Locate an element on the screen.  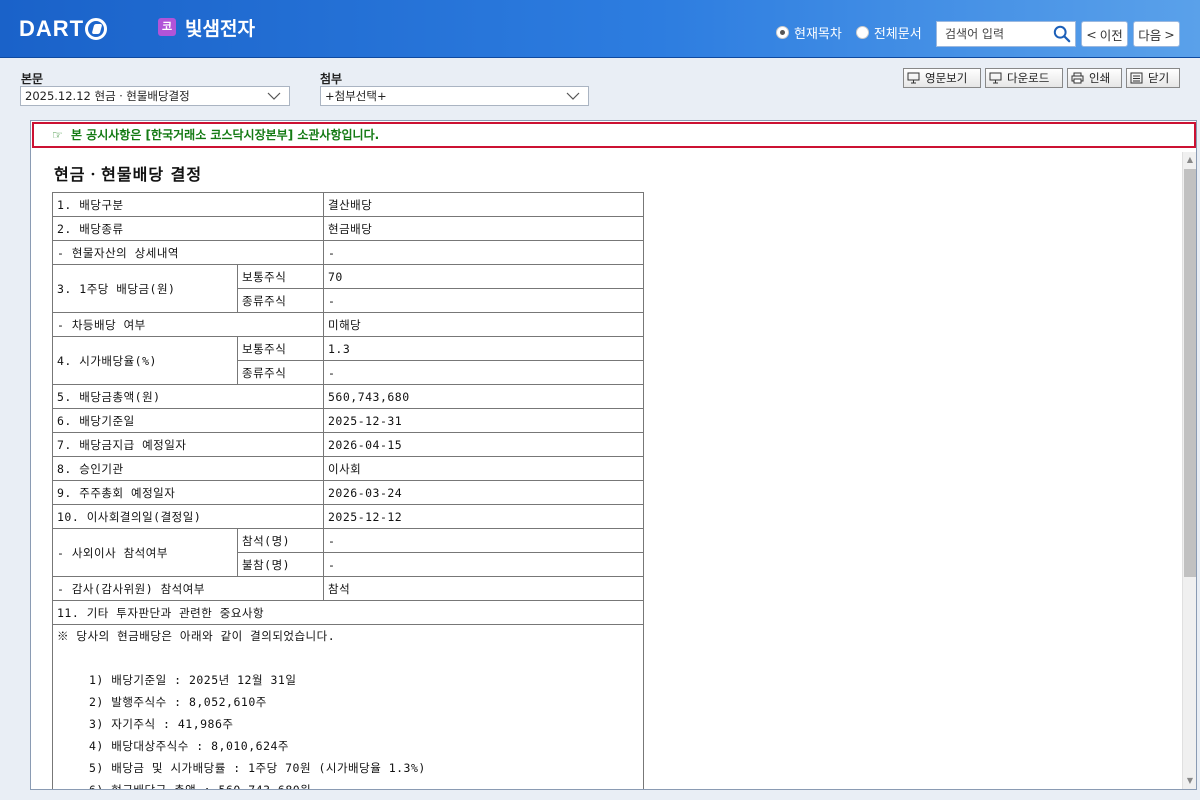
pointing-hand-icon: ☞ is located at coordinates (57, 135).